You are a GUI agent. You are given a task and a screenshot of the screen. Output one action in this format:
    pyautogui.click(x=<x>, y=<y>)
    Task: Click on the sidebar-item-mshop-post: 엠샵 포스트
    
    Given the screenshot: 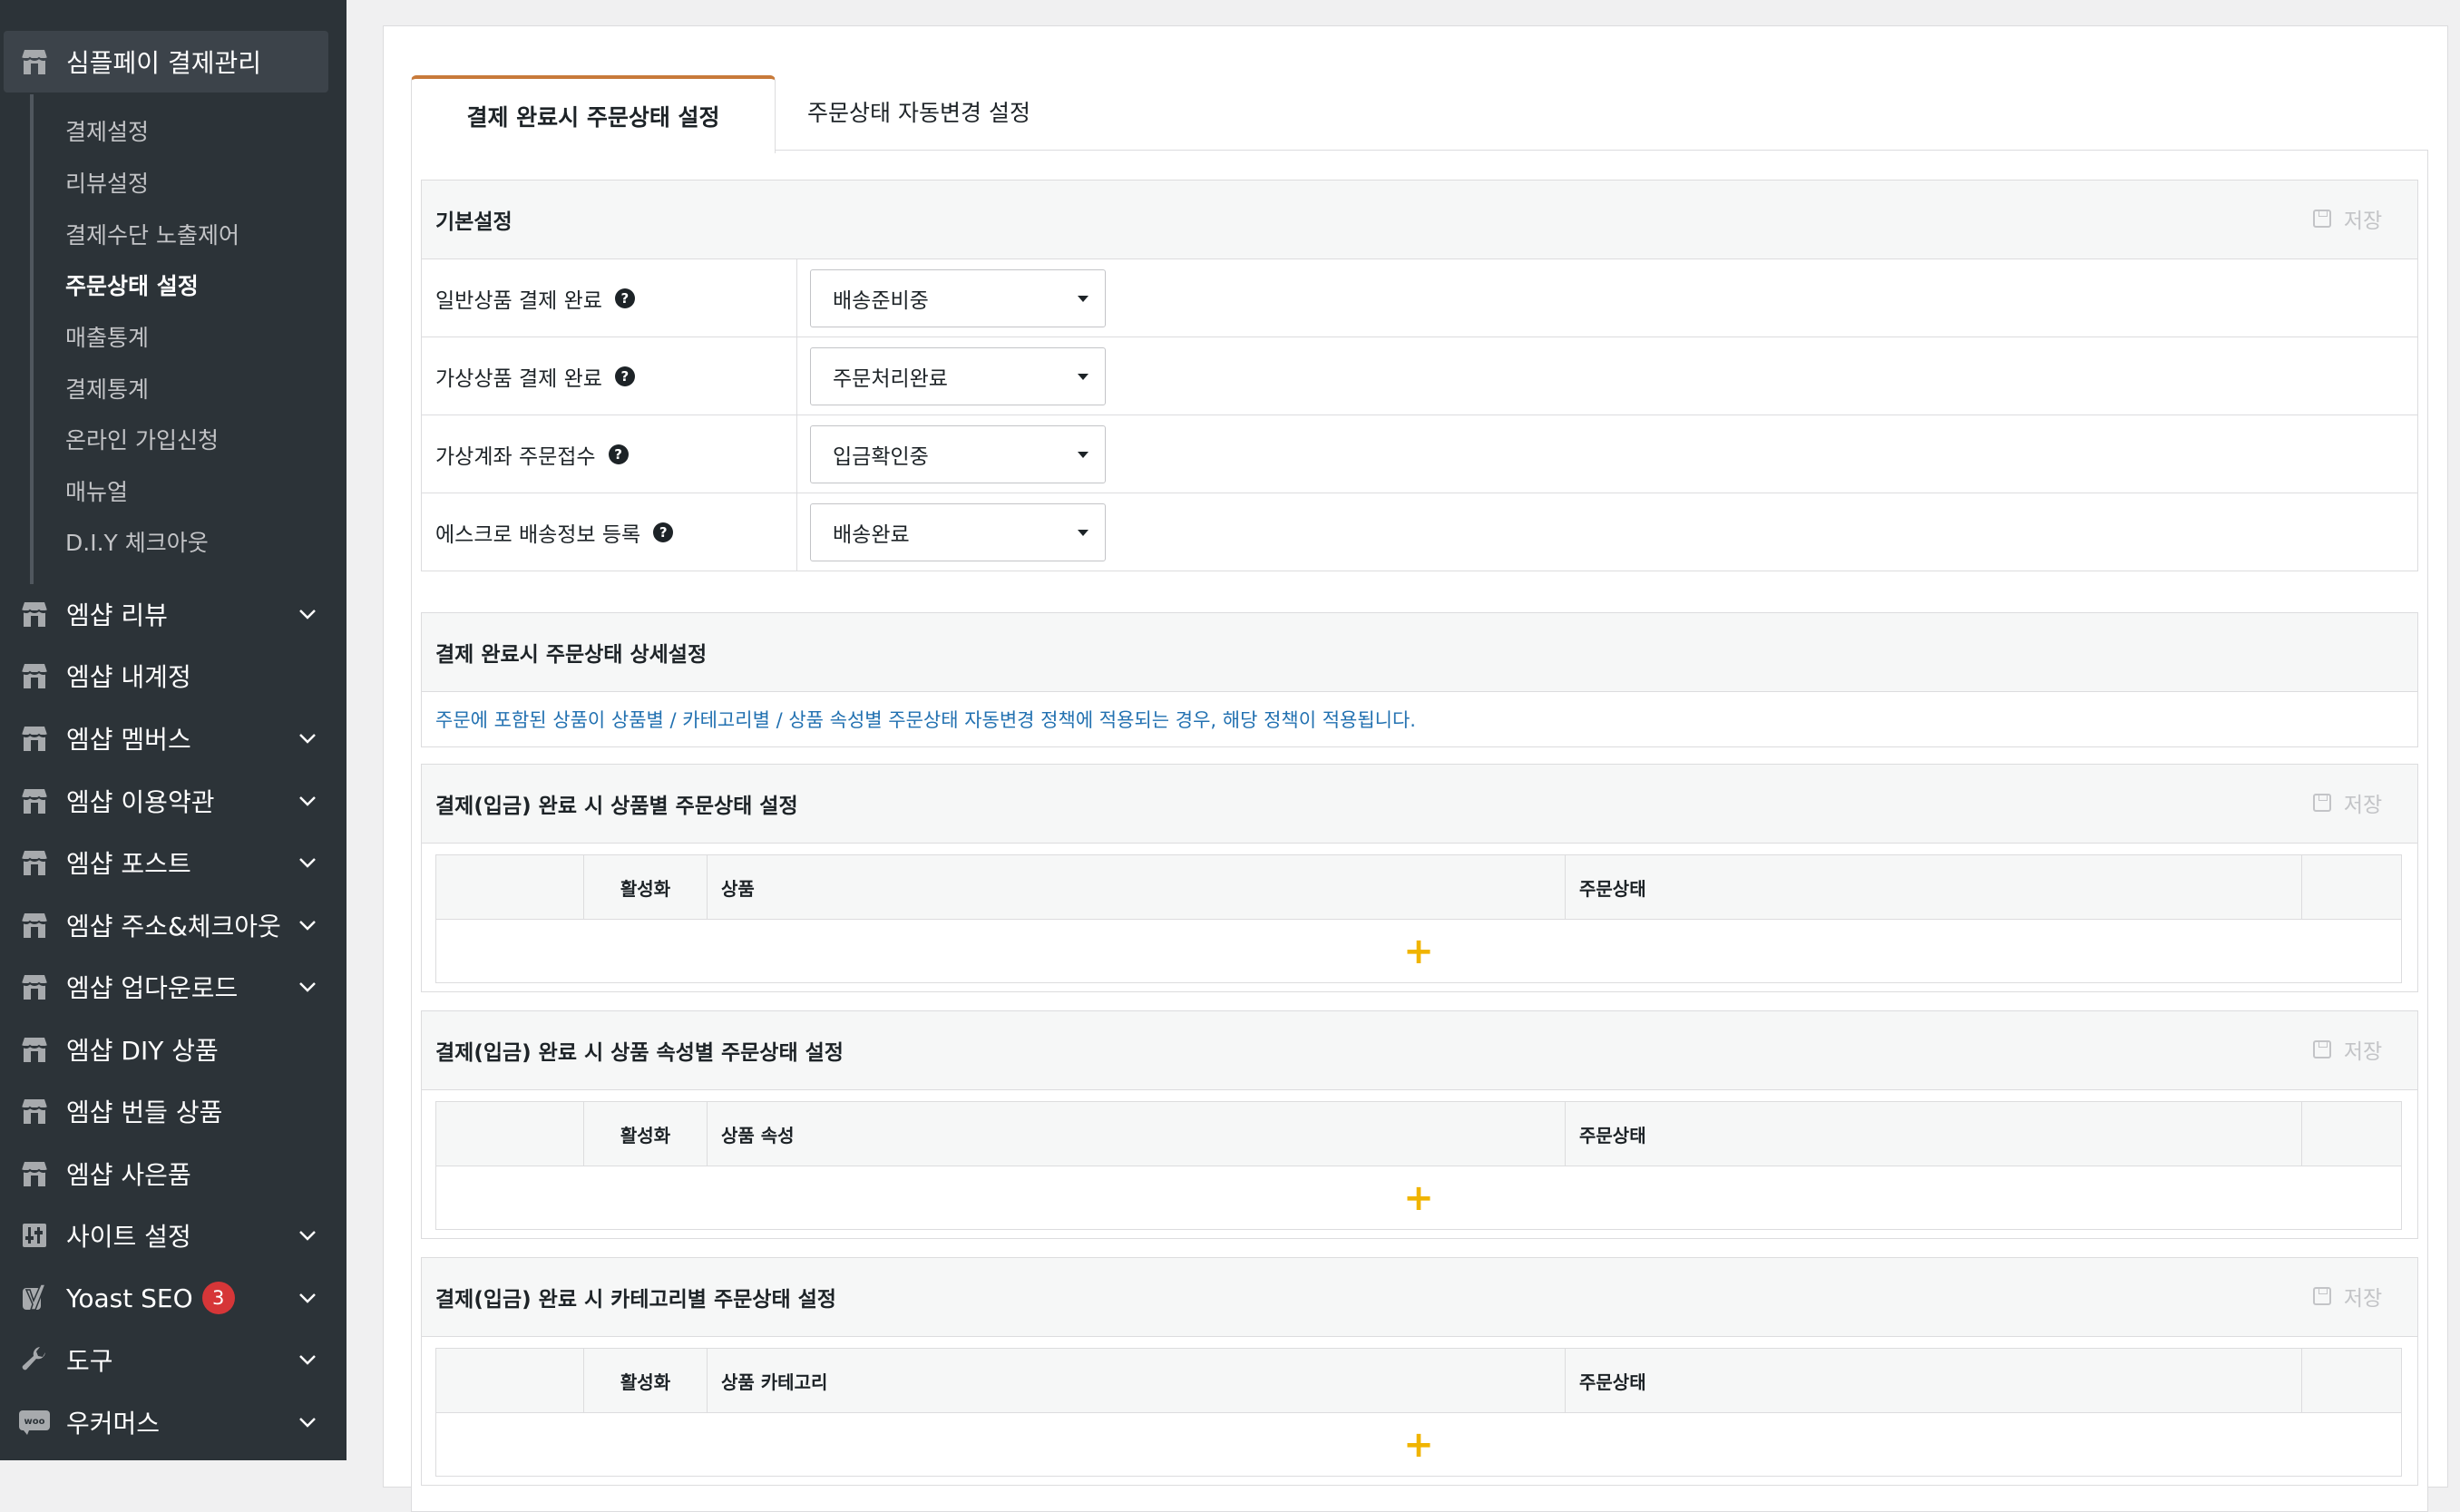 What is the action you would take?
    pyautogui.click(x=173, y=862)
    